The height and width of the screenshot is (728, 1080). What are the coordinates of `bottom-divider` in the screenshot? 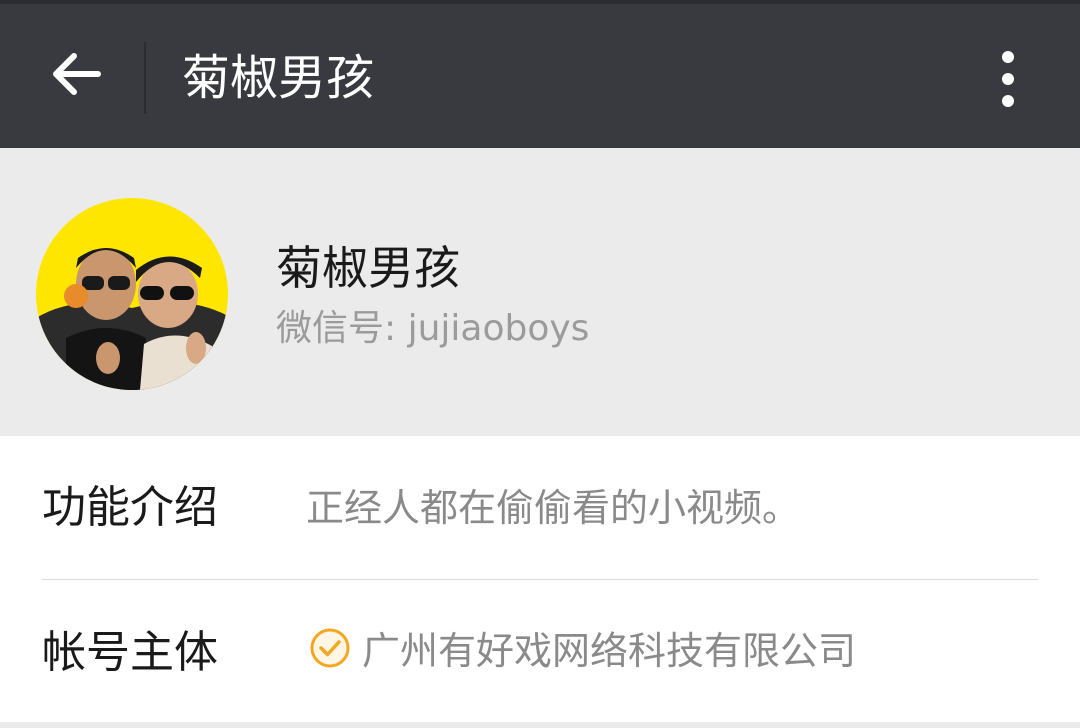 It's located at (540, 725).